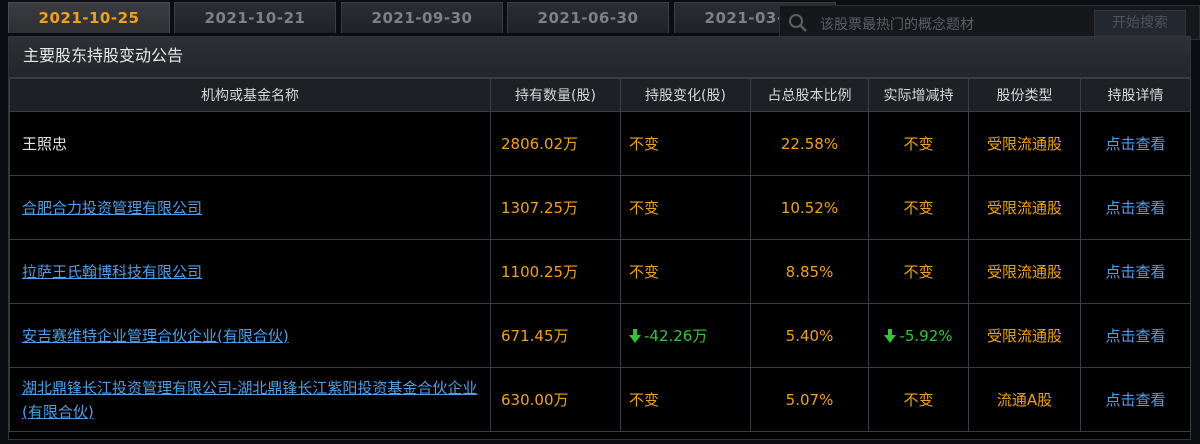 This screenshot has height=444, width=1200. Describe the element at coordinates (809, 271) in the screenshot. I see `share-ratio: 8.85%` at that location.